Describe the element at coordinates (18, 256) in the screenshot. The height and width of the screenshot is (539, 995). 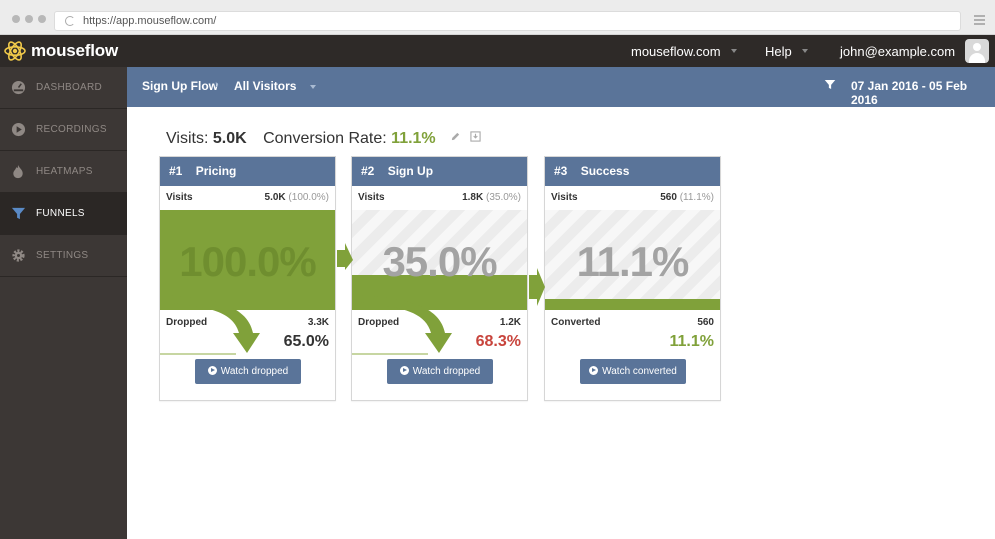
I see `gear-icon` at that location.